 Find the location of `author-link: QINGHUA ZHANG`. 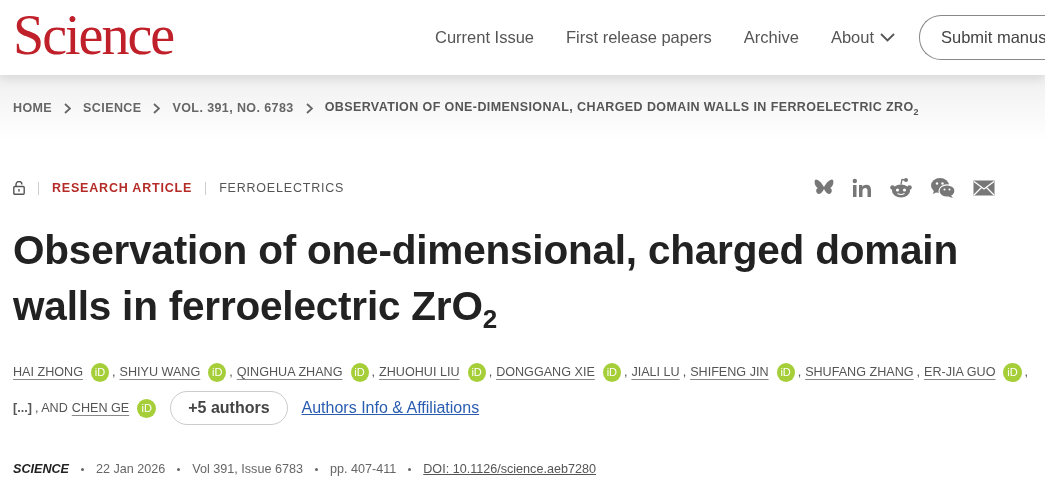

author-link: QINGHUA ZHANG is located at coordinates (289, 372).